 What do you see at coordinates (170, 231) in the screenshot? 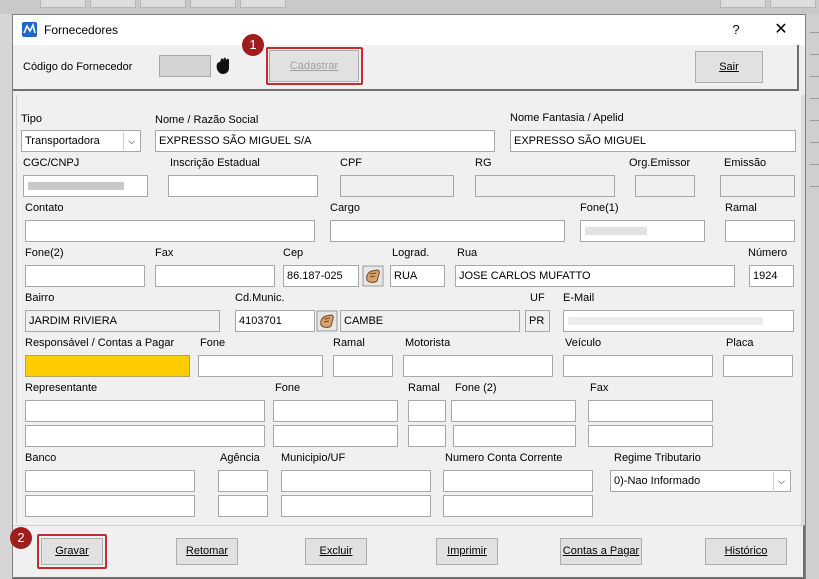
I see `contato-field` at bounding box center [170, 231].